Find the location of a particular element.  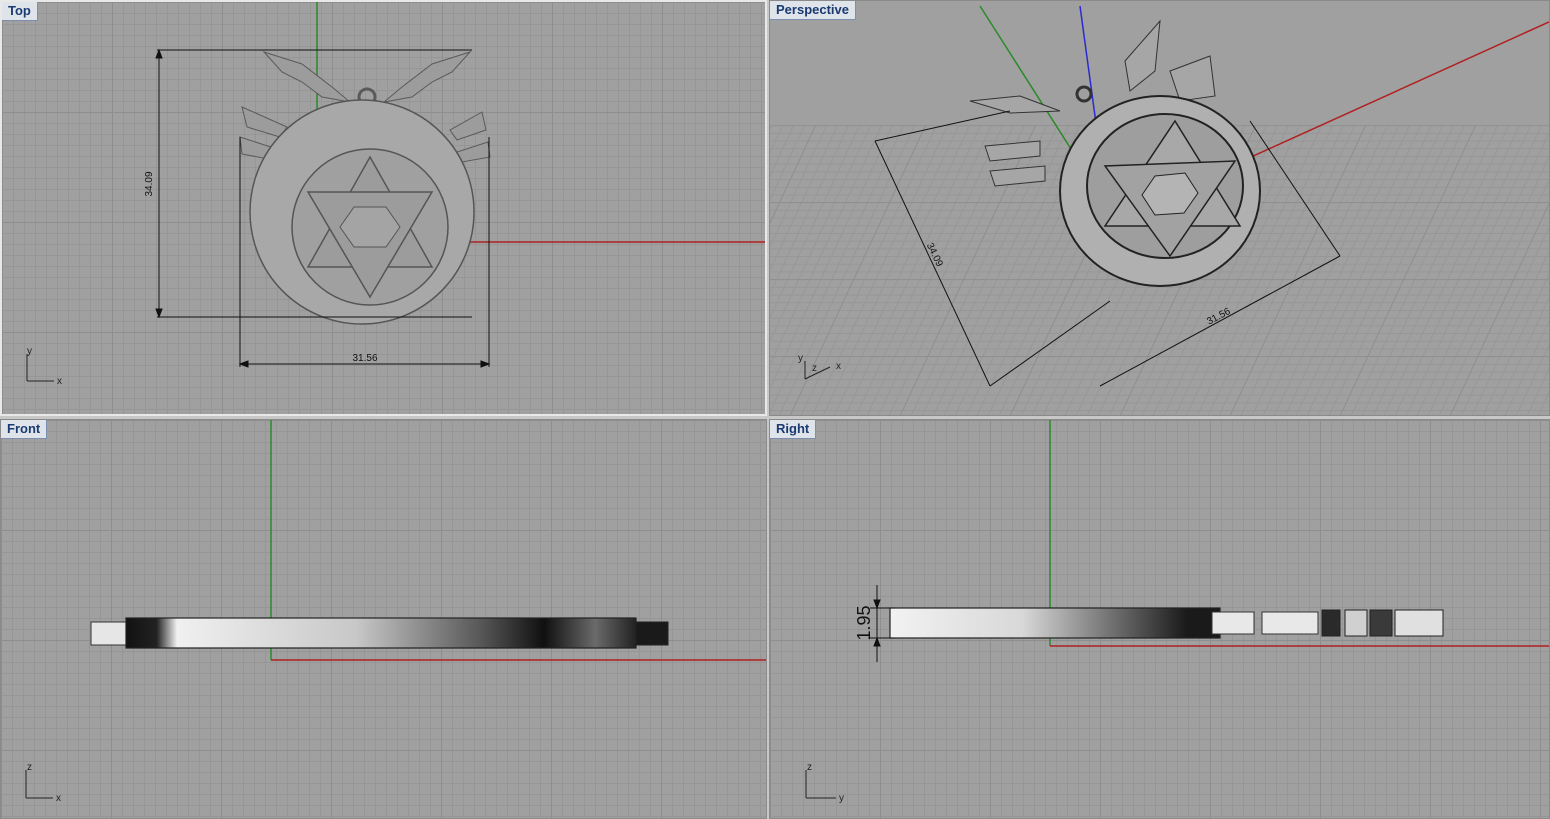

viewport-title-right: Right is located at coordinates (793, 429).